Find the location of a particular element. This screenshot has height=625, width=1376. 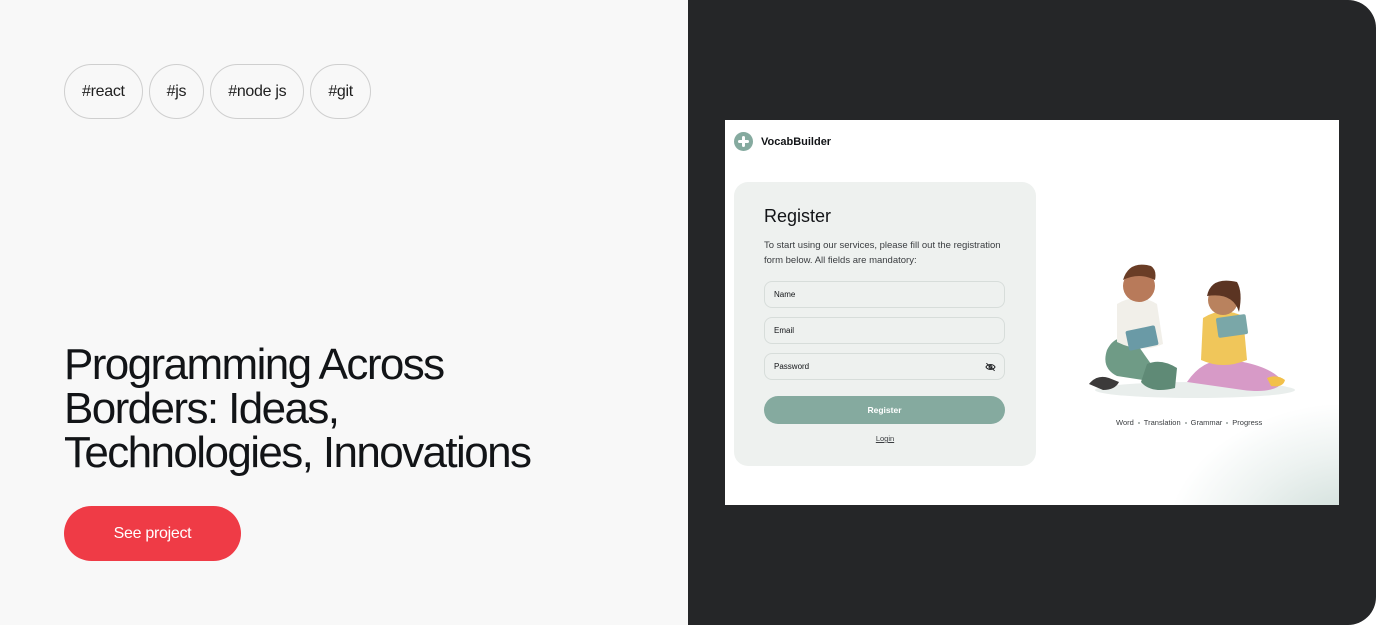

tag-react: #react is located at coordinates (103, 91).